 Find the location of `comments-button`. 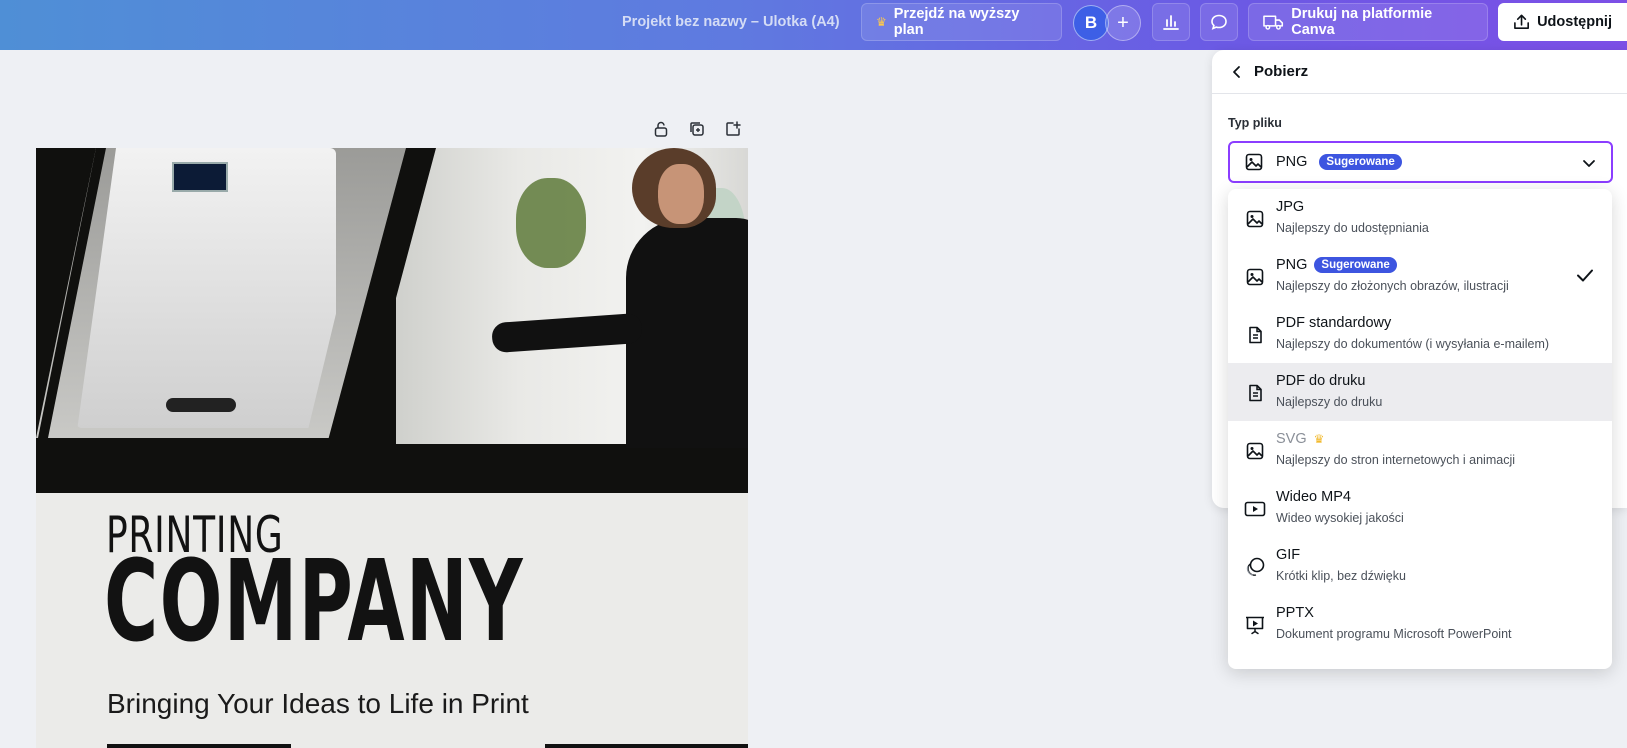

comments-button is located at coordinates (1219, 22).